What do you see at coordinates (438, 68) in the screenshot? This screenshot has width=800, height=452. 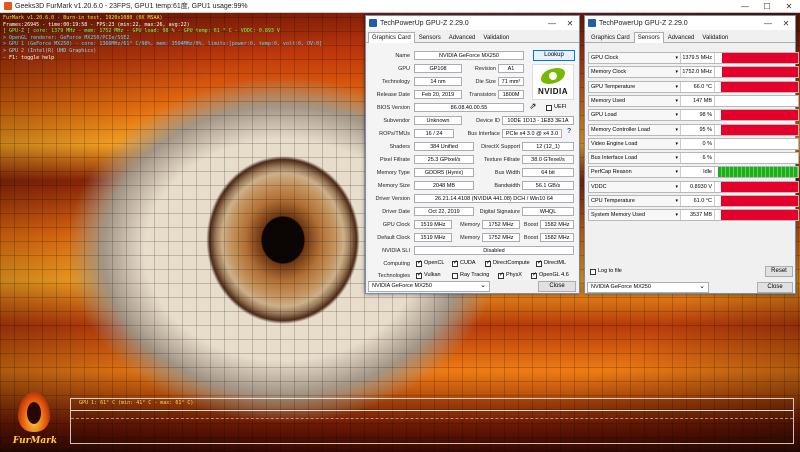 I see `gpu-value: GP108` at bounding box center [438, 68].